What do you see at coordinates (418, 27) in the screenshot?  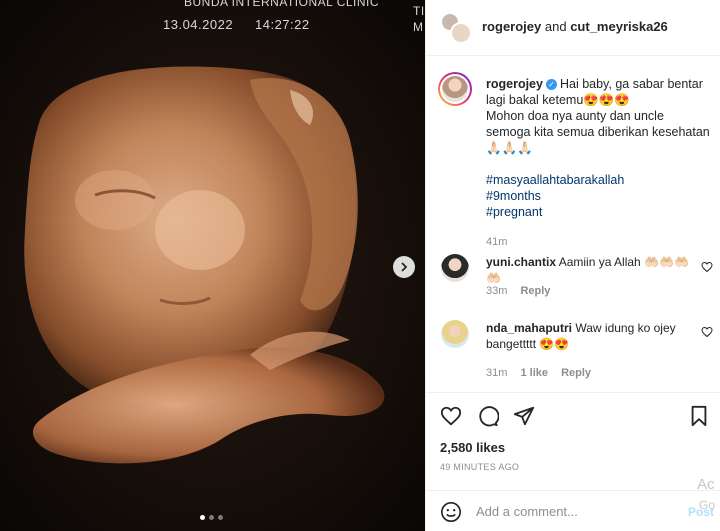 I see `edge-overlay-text-m: M` at bounding box center [418, 27].